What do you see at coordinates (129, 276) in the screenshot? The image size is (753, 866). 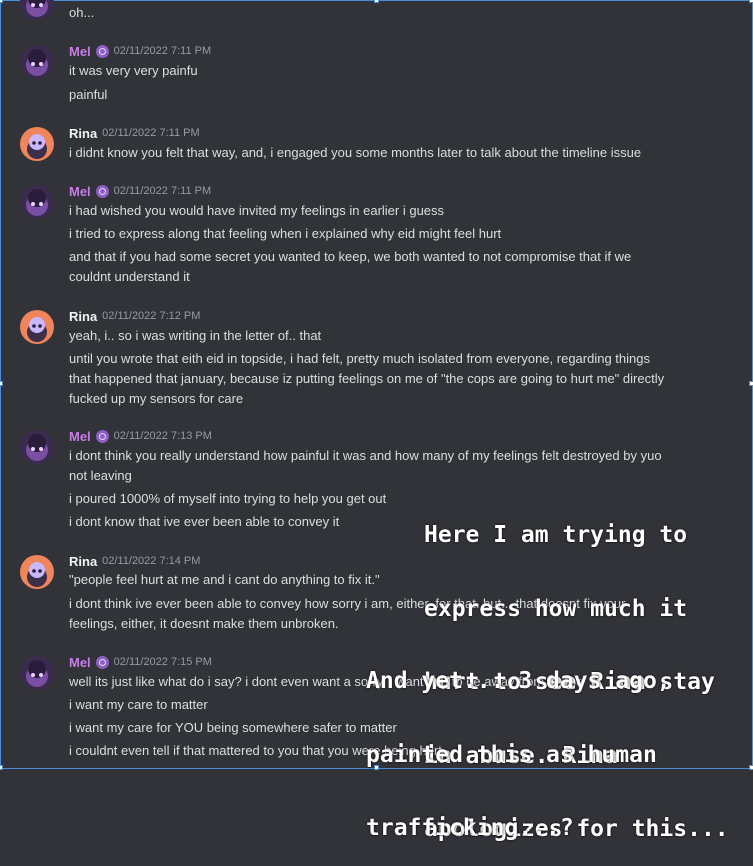 I see `message-line: couldnt understand it` at bounding box center [129, 276].